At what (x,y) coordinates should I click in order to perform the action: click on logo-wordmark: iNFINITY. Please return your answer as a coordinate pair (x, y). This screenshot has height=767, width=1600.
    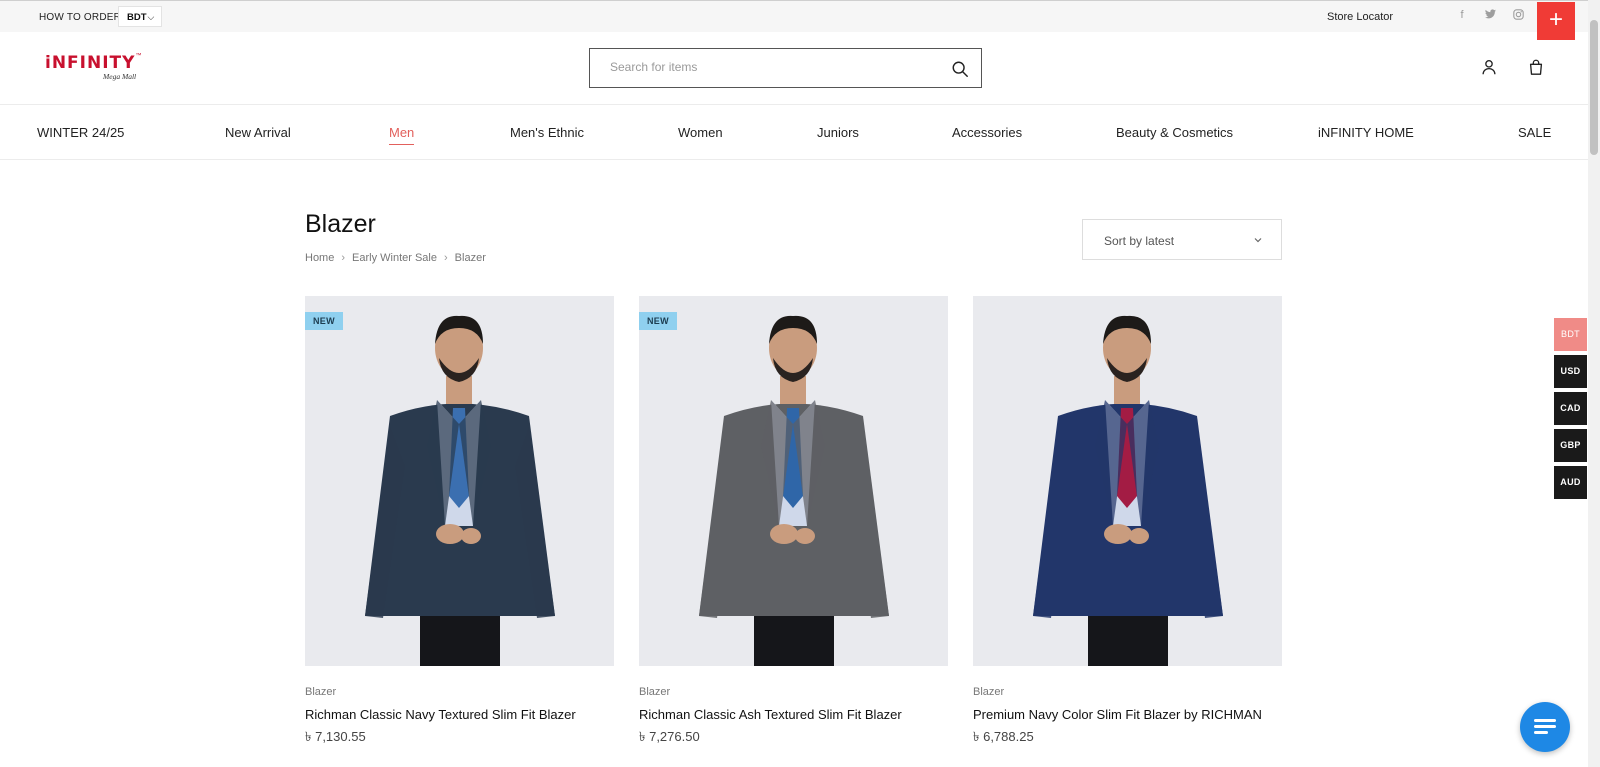
    Looking at the image, I should click on (90, 63).